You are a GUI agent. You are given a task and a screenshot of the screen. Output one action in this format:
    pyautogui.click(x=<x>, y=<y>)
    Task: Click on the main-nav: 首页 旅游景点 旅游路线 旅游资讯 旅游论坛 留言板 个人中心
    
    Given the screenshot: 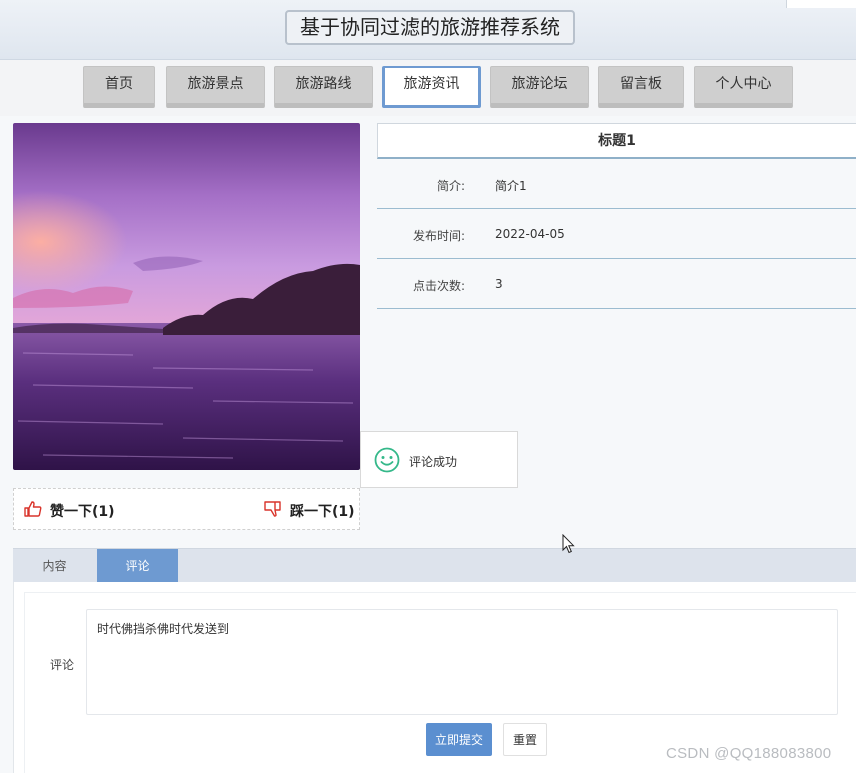 What is the action you would take?
    pyautogui.click(x=428, y=88)
    